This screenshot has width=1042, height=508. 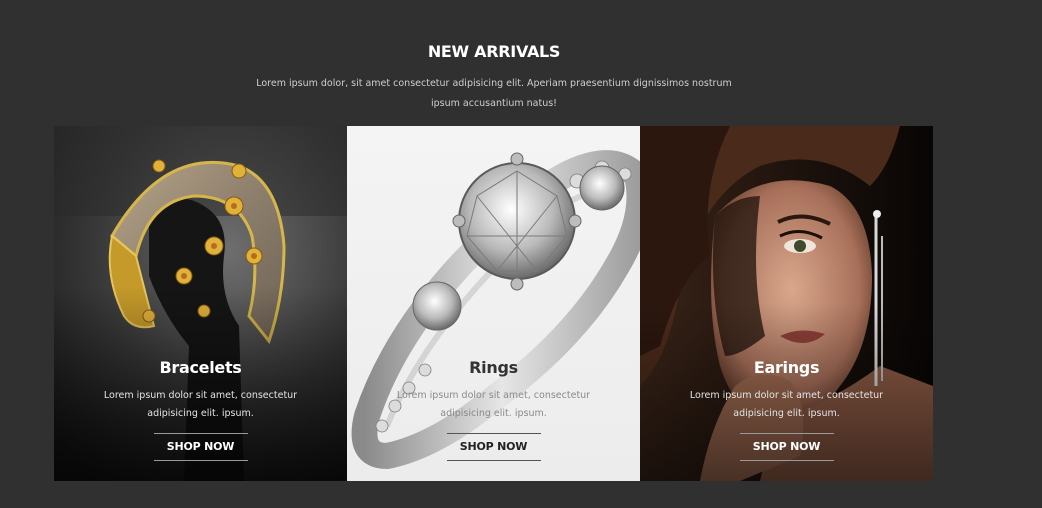 I want to click on card-title: Earings, so click(x=786, y=367).